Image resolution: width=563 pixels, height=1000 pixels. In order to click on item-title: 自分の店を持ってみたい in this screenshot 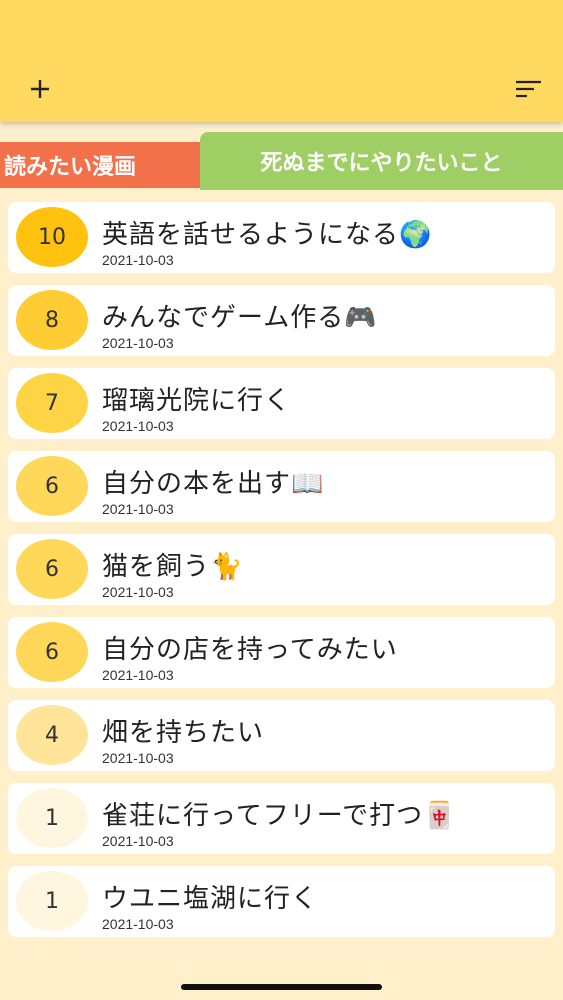, I will do `click(250, 650)`.